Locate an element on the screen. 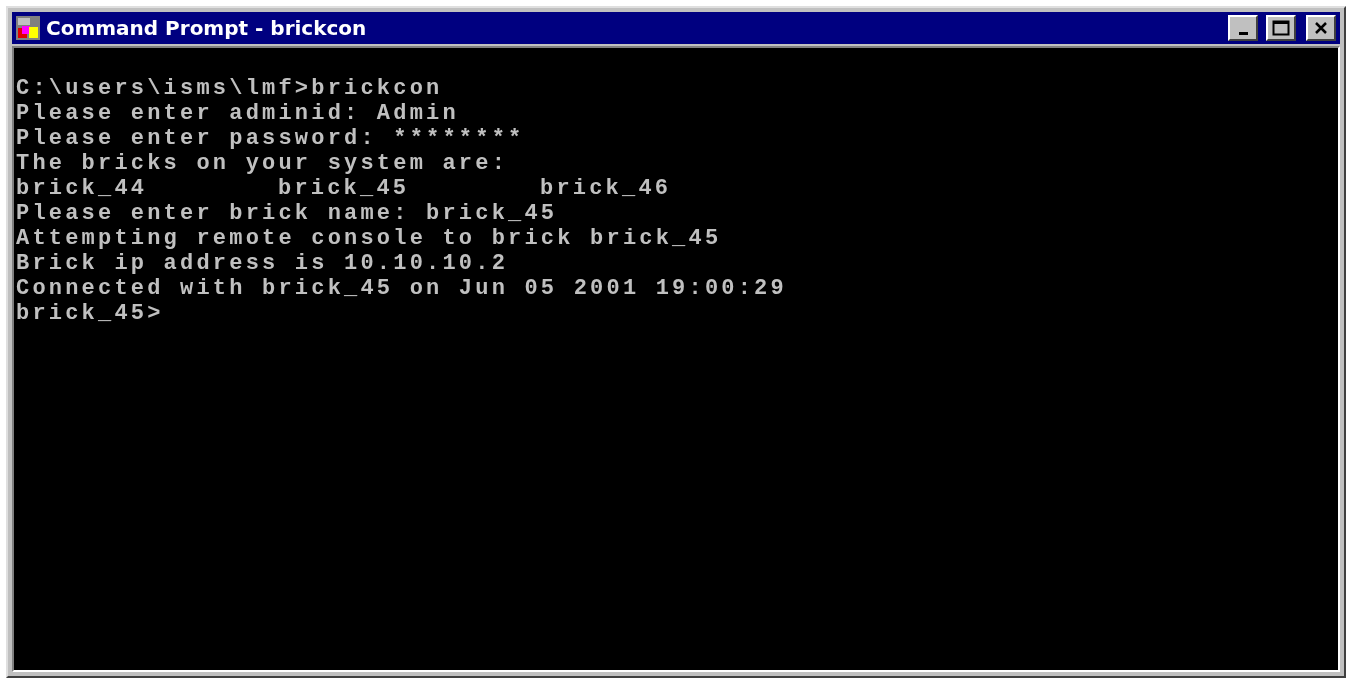  close-button is located at coordinates (1321, 28).